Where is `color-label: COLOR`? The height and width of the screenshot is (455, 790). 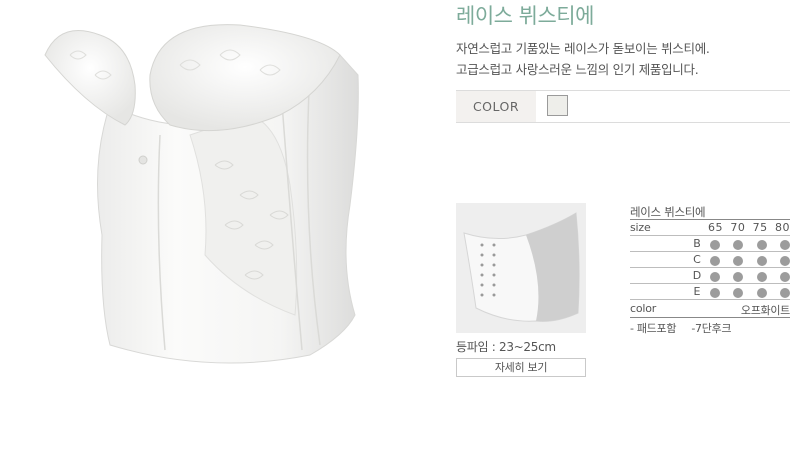 color-label: COLOR is located at coordinates (496, 106).